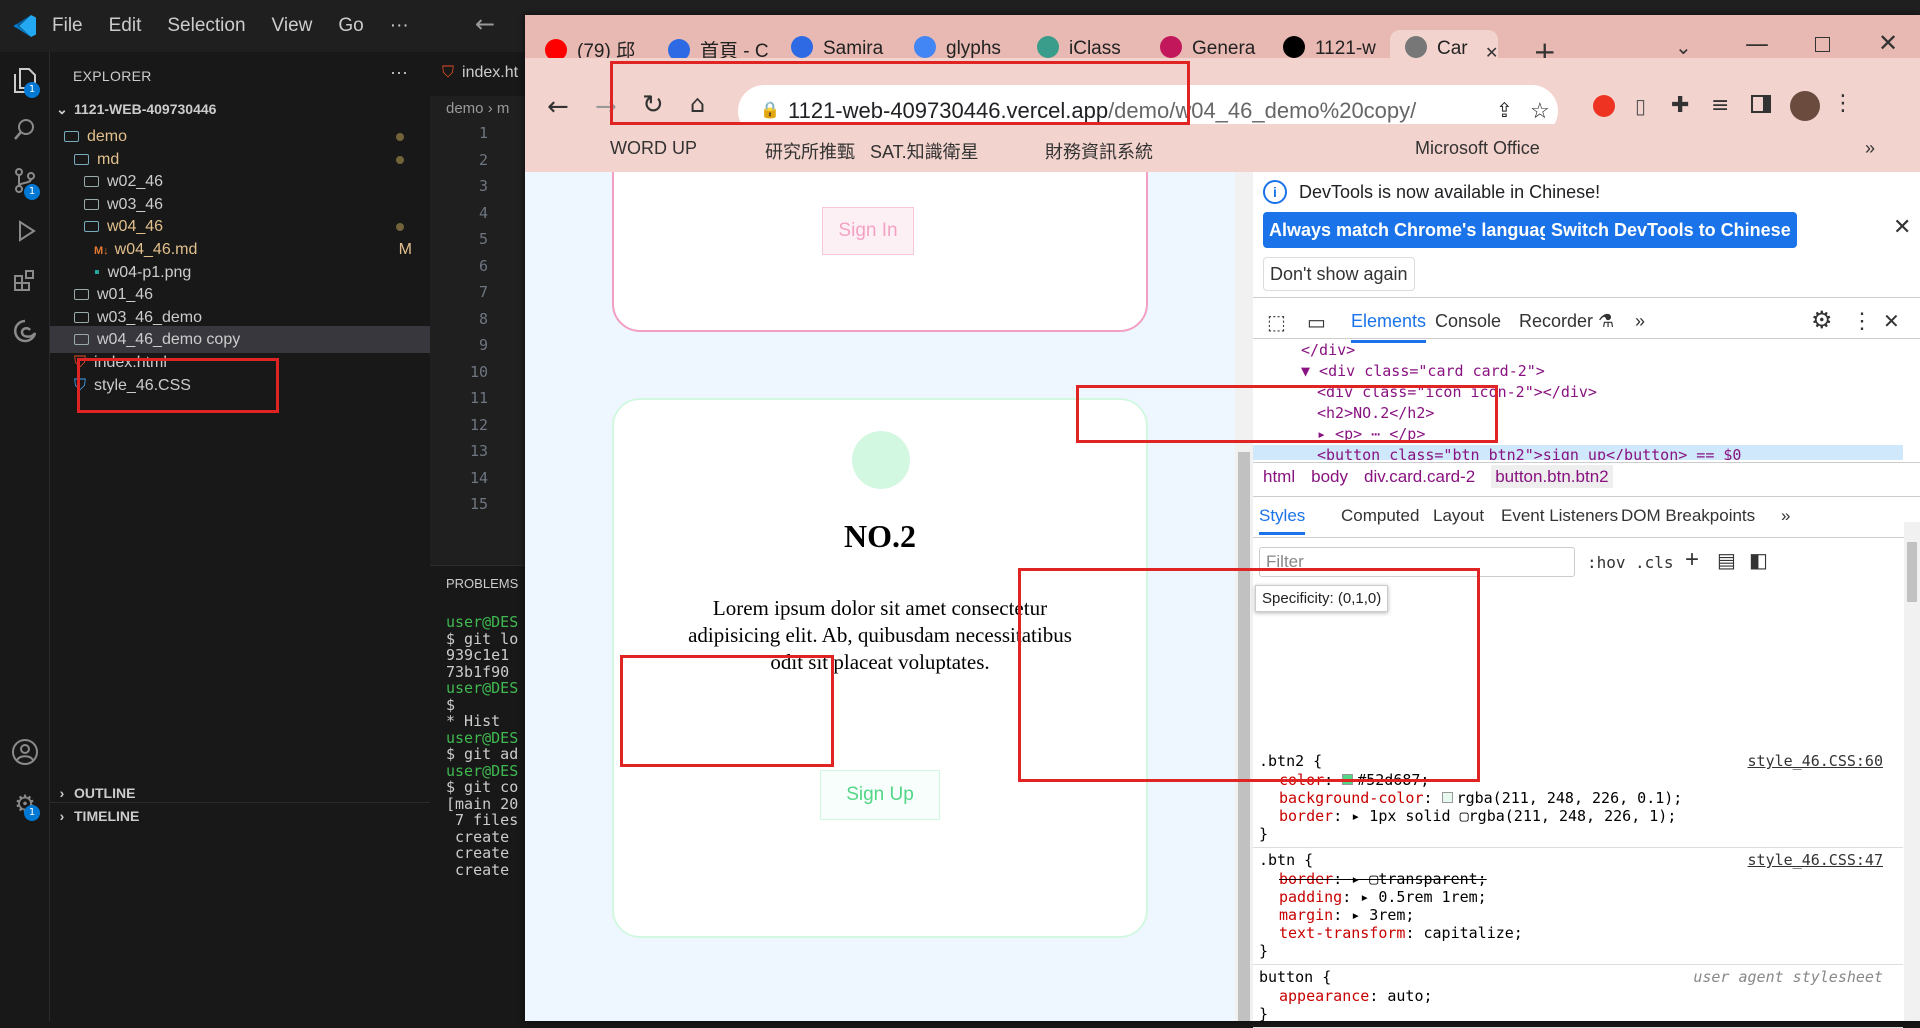 The image size is (1920, 1028). What do you see at coordinates (25, 183) in the screenshot?
I see `source-control-icon: 1` at bounding box center [25, 183].